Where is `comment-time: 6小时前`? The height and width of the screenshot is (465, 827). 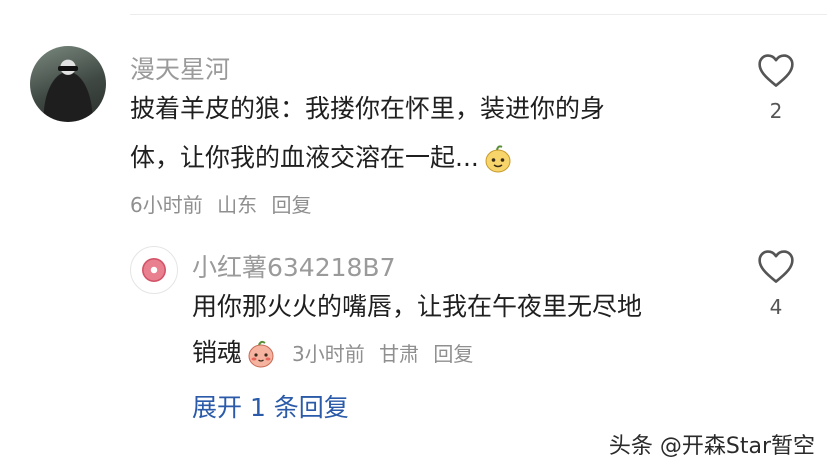 comment-time: 6小时前 is located at coordinates (166, 205).